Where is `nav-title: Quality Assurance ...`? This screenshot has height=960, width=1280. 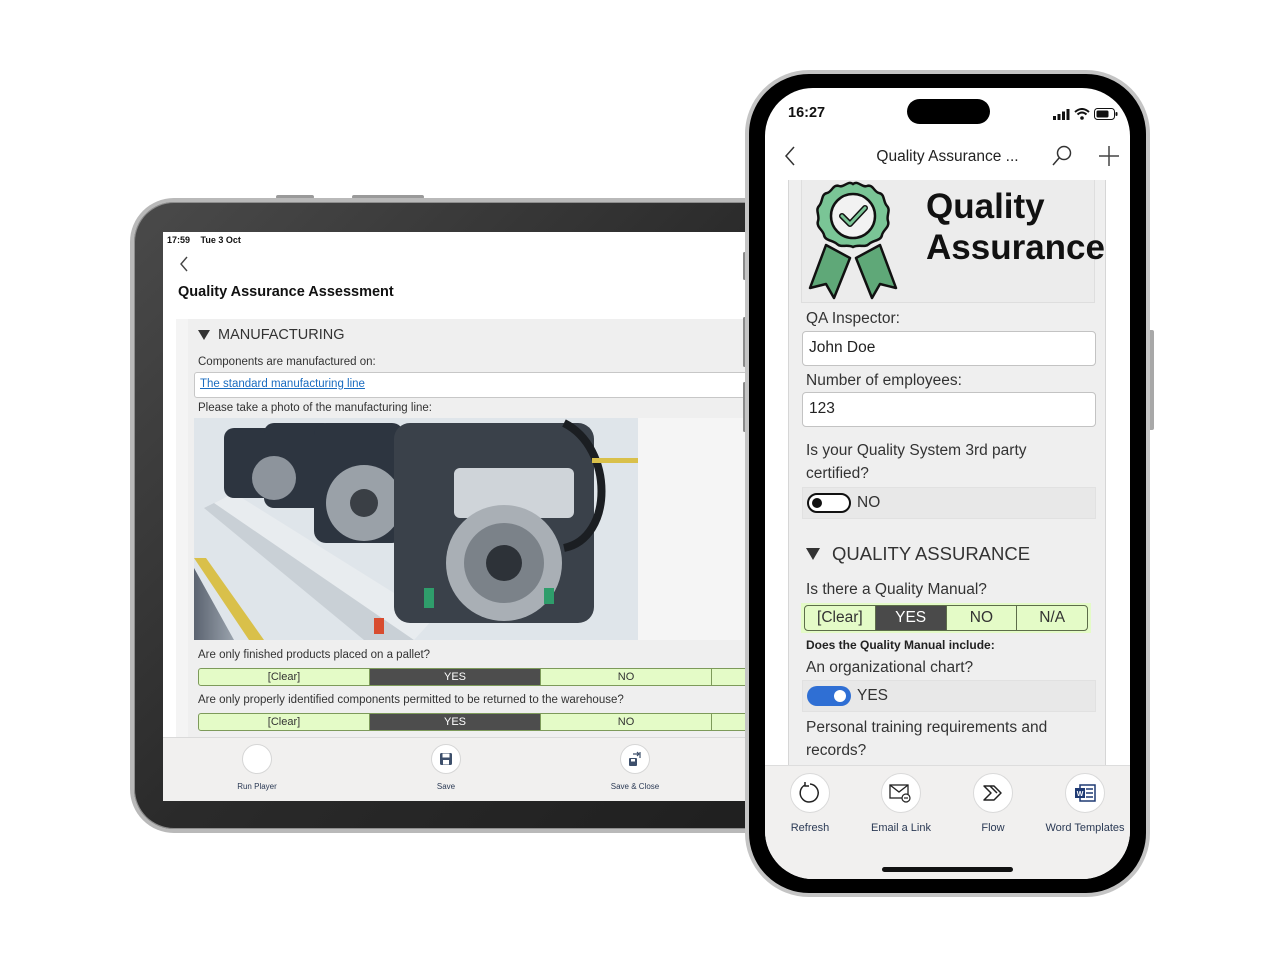
nav-title: Quality Assurance ... is located at coordinates (947, 156).